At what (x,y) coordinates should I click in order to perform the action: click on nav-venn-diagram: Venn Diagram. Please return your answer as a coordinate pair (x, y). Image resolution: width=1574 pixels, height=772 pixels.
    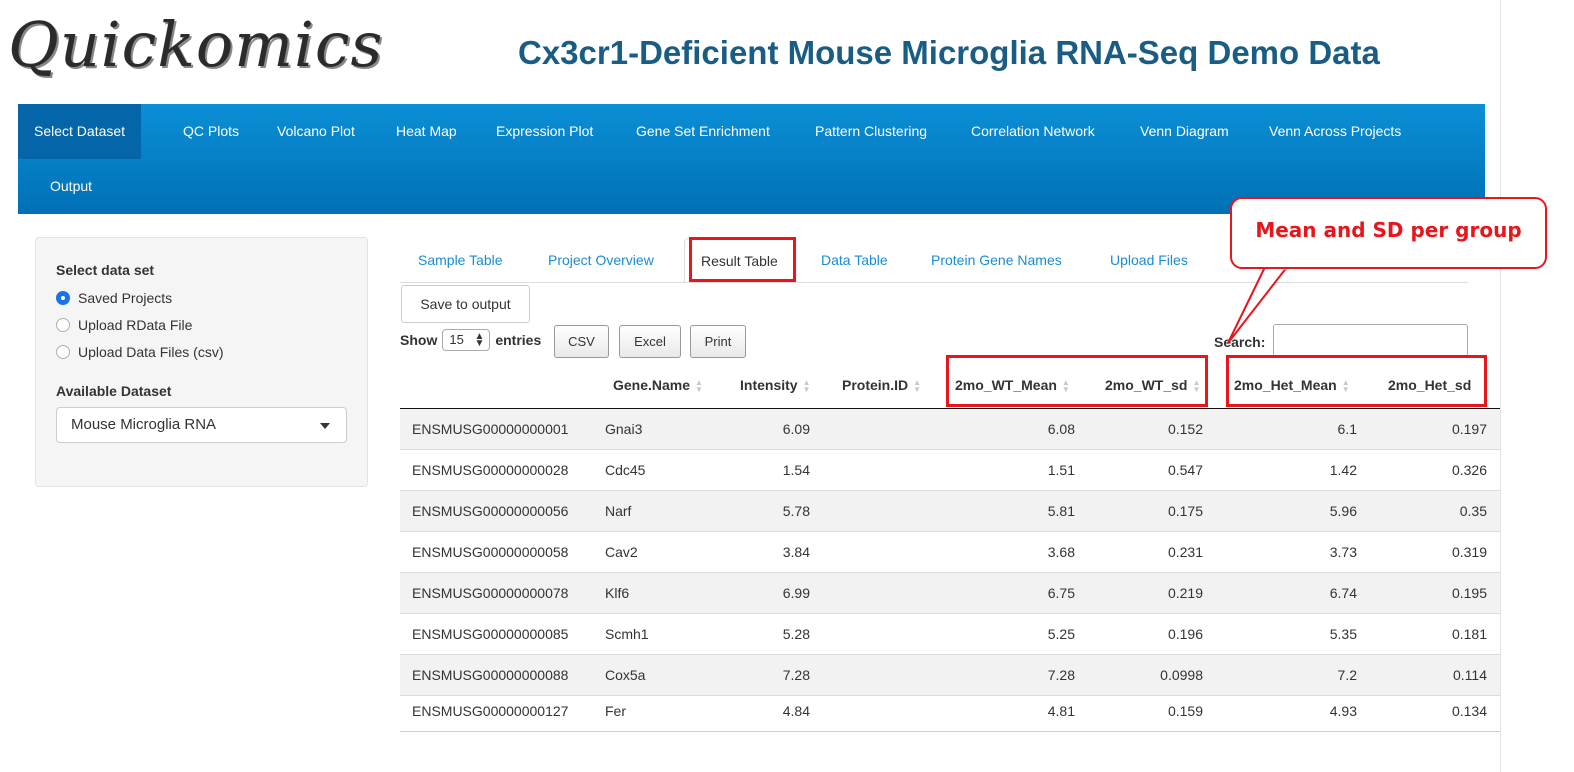
    Looking at the image, I should click on (1184, 131).